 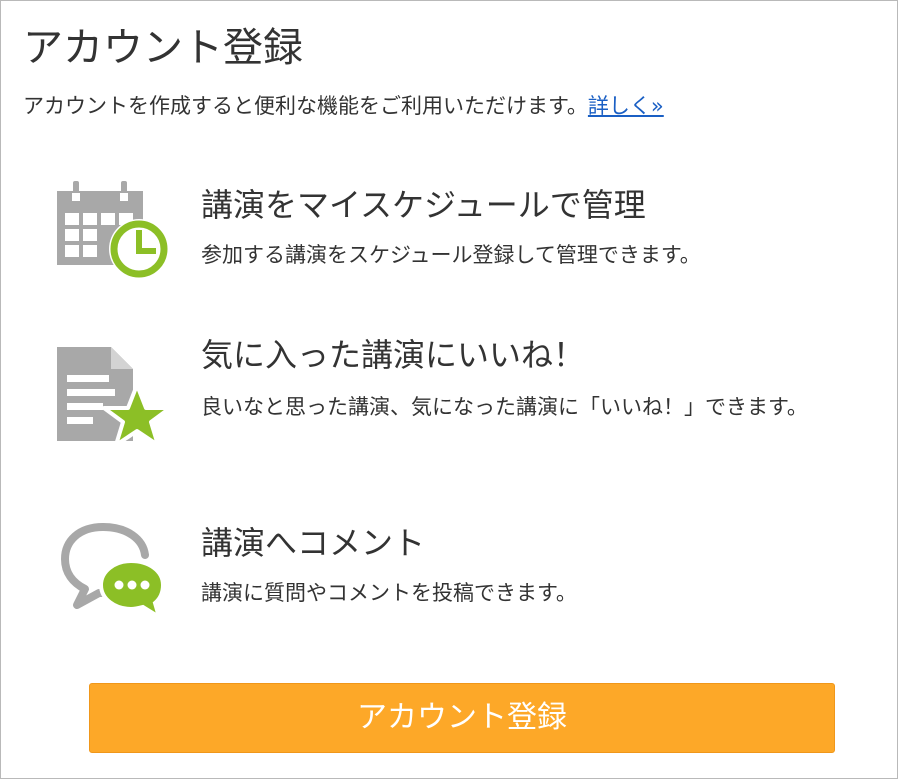 What do you see at coordinates (462, 718) in the screenshot?
I see `register-account-button: アカウント登録` at bounding box center [462, 718].